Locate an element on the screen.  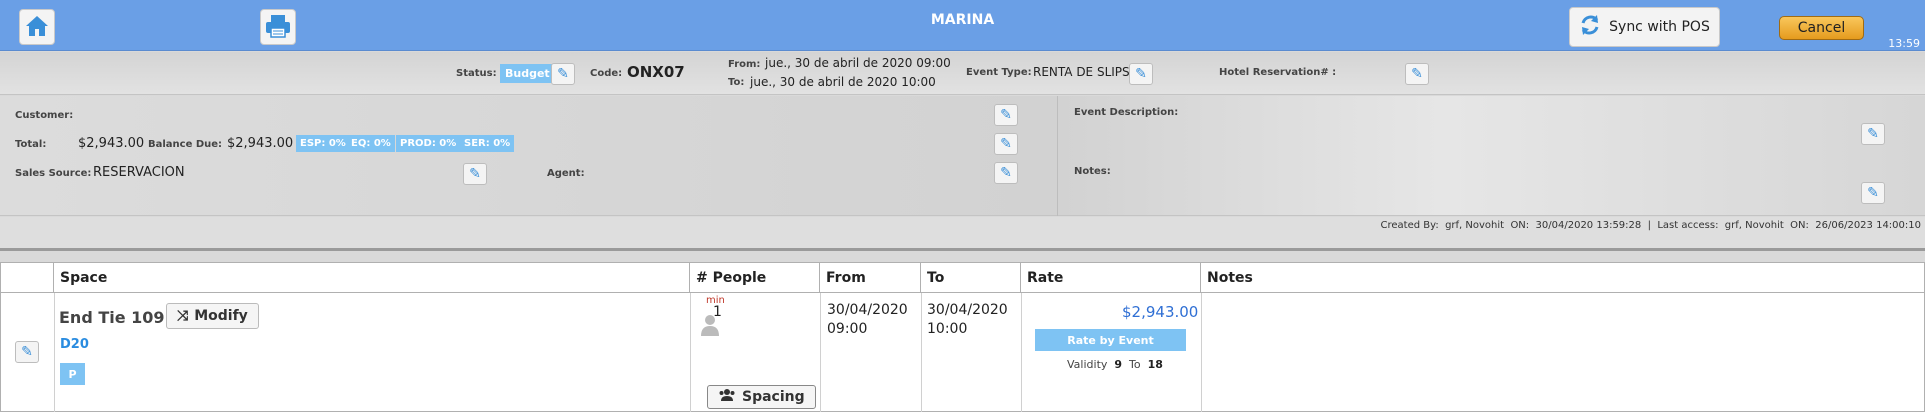
badge-ser: SER: 0% is located at coordinates (487, 143).